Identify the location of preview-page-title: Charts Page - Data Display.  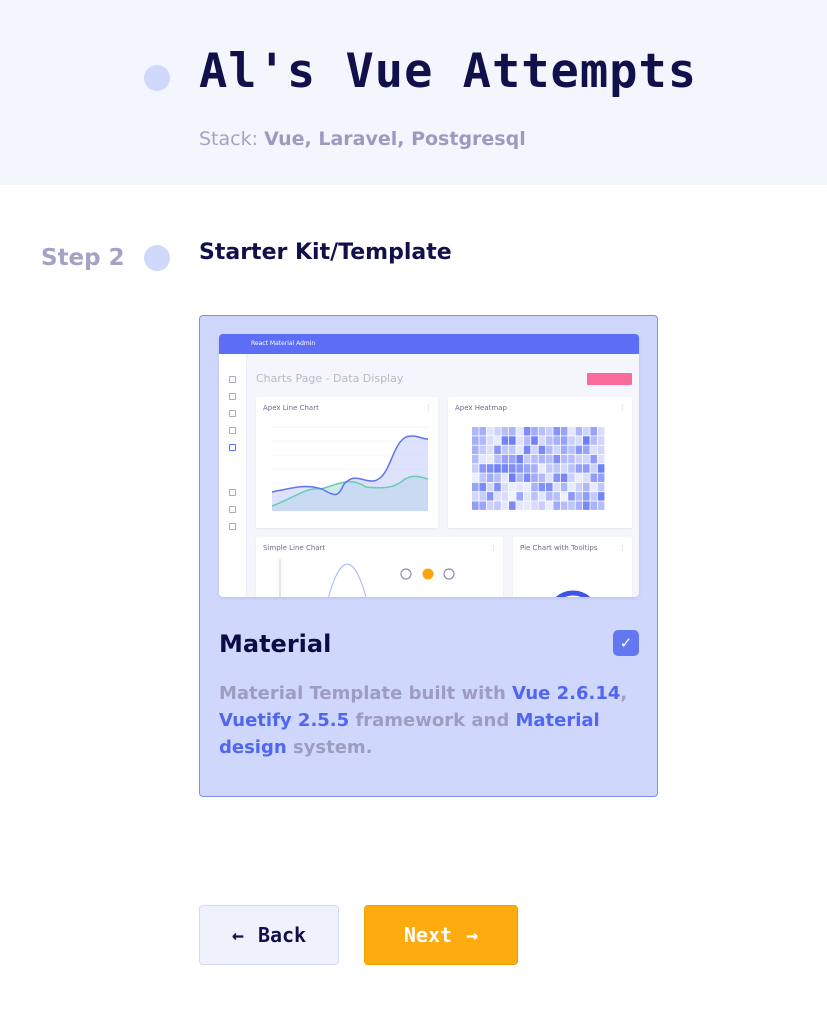
(330, 378).